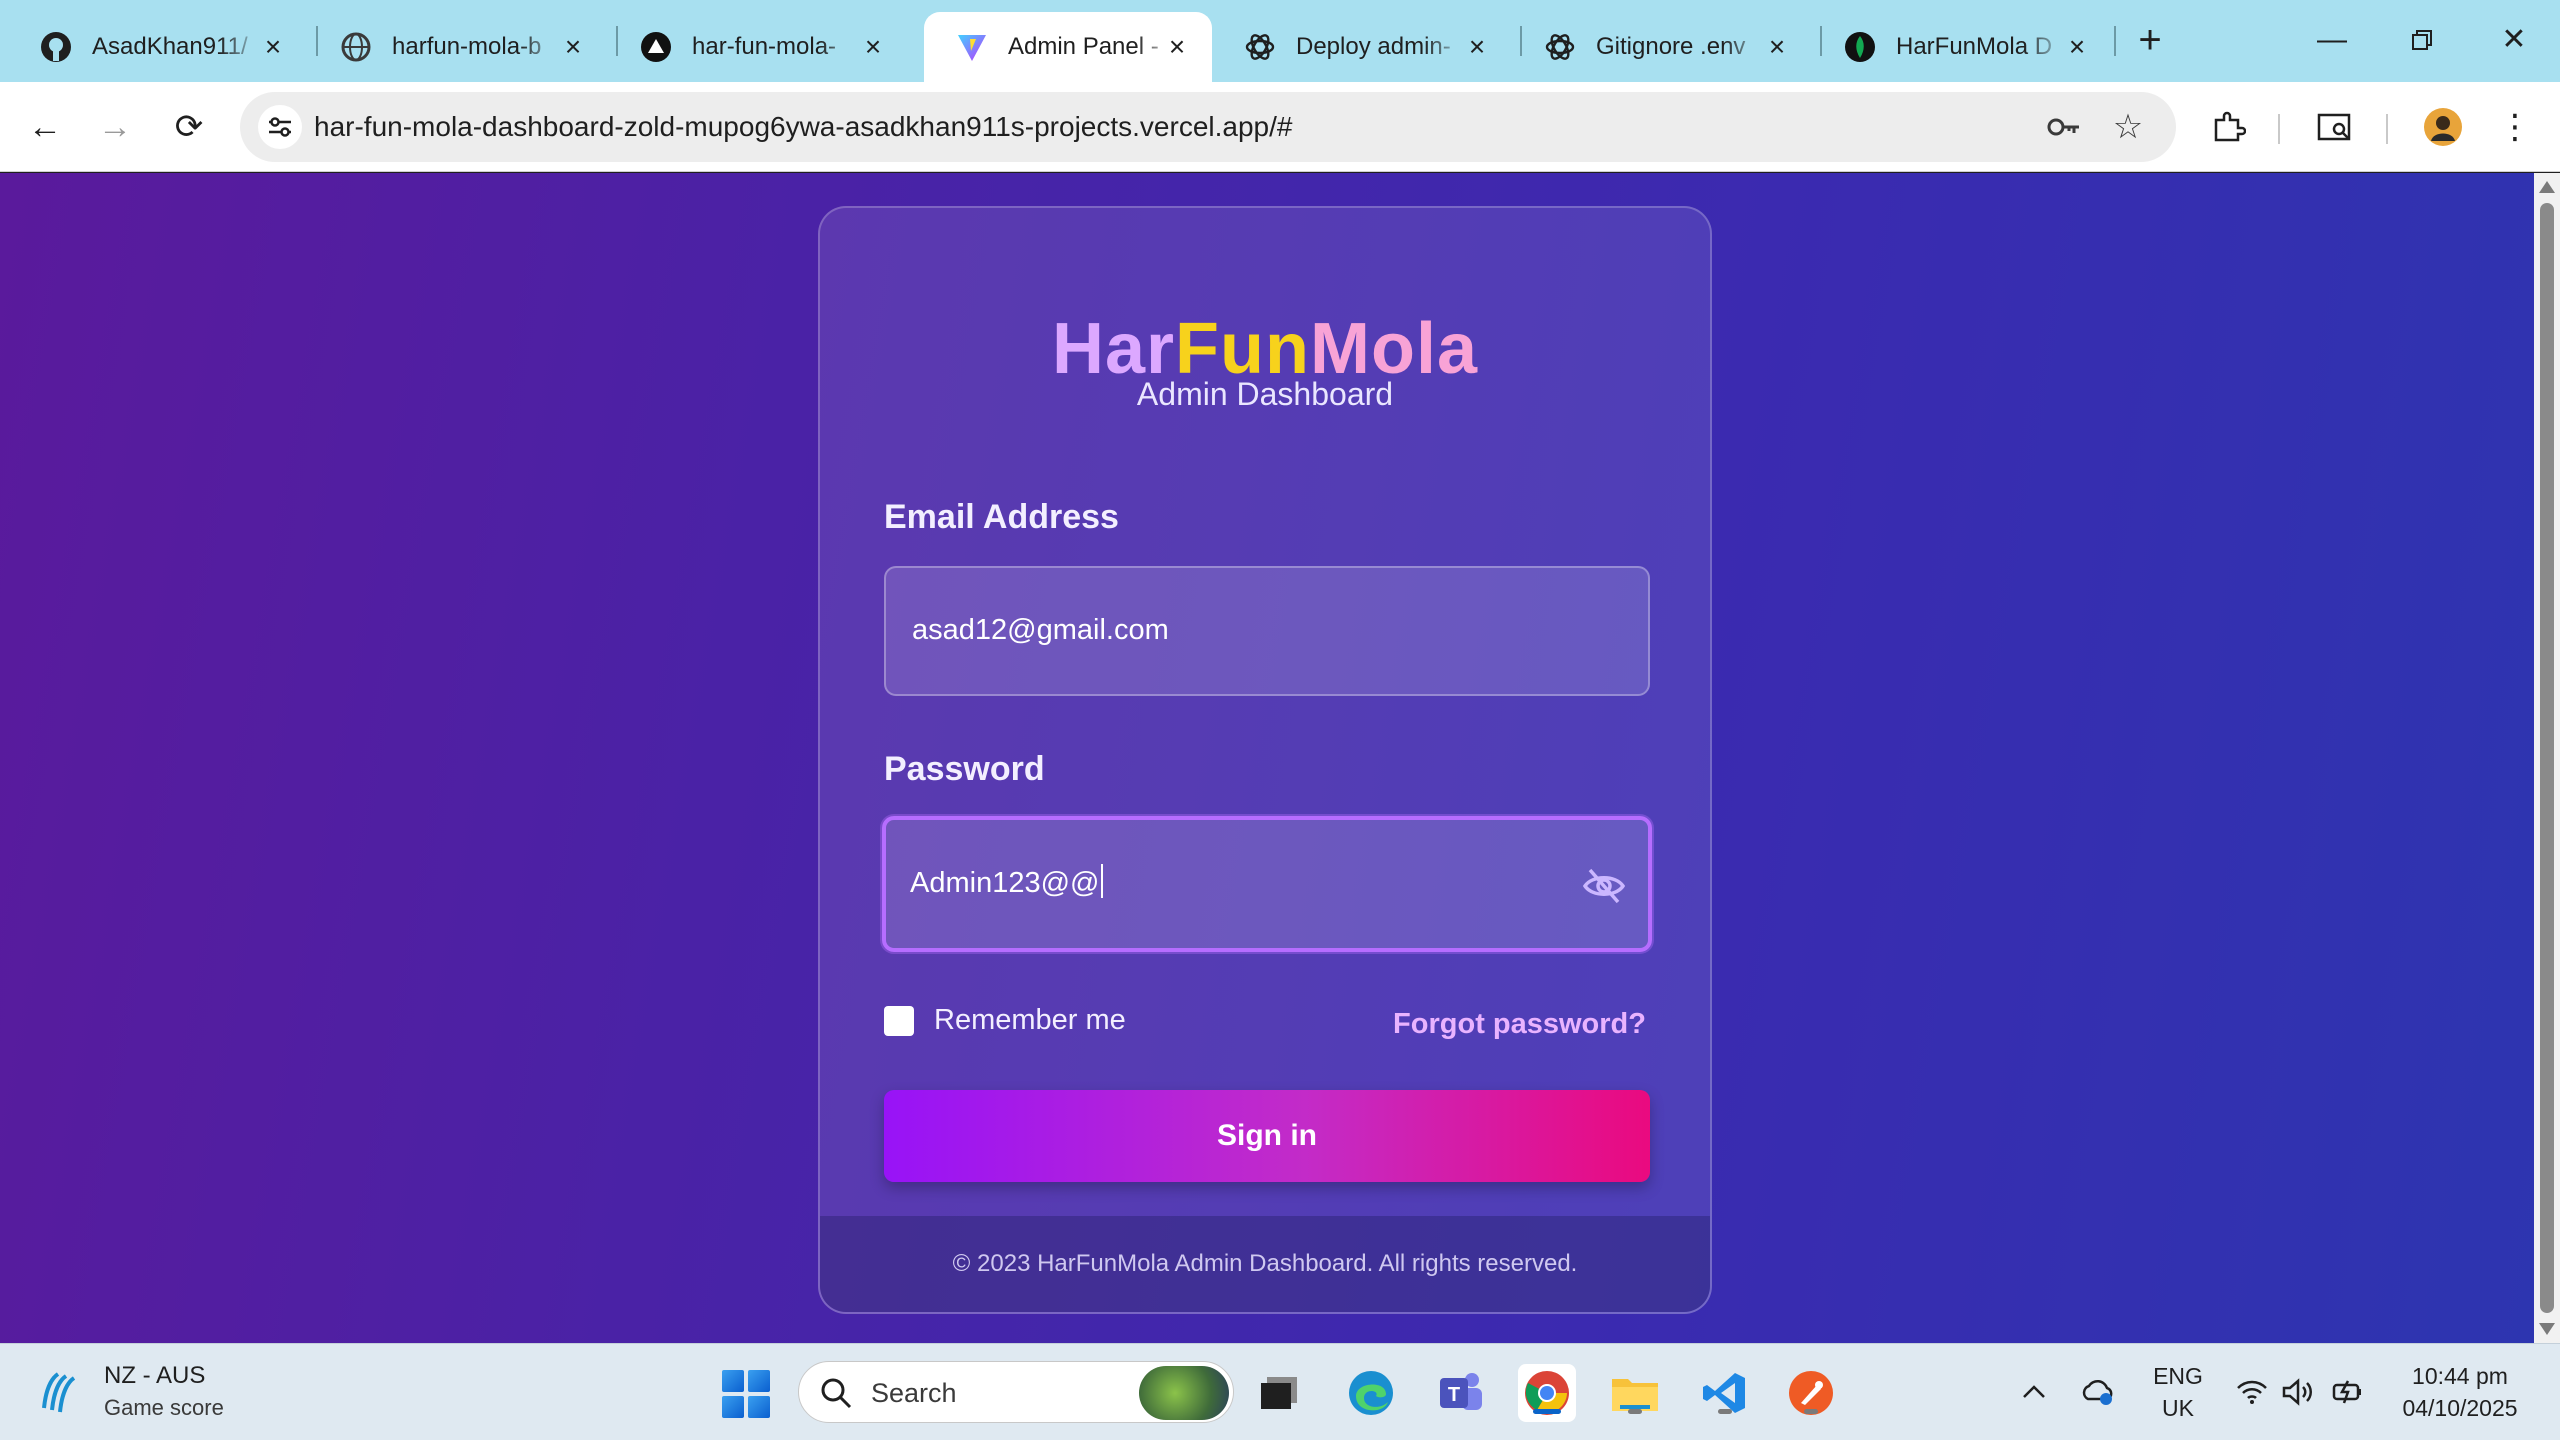  What do you see at coordinates (2229, 127) in the screenshot?
I see `extensions-puzzle-icon` at bounding box center [2229, 127].